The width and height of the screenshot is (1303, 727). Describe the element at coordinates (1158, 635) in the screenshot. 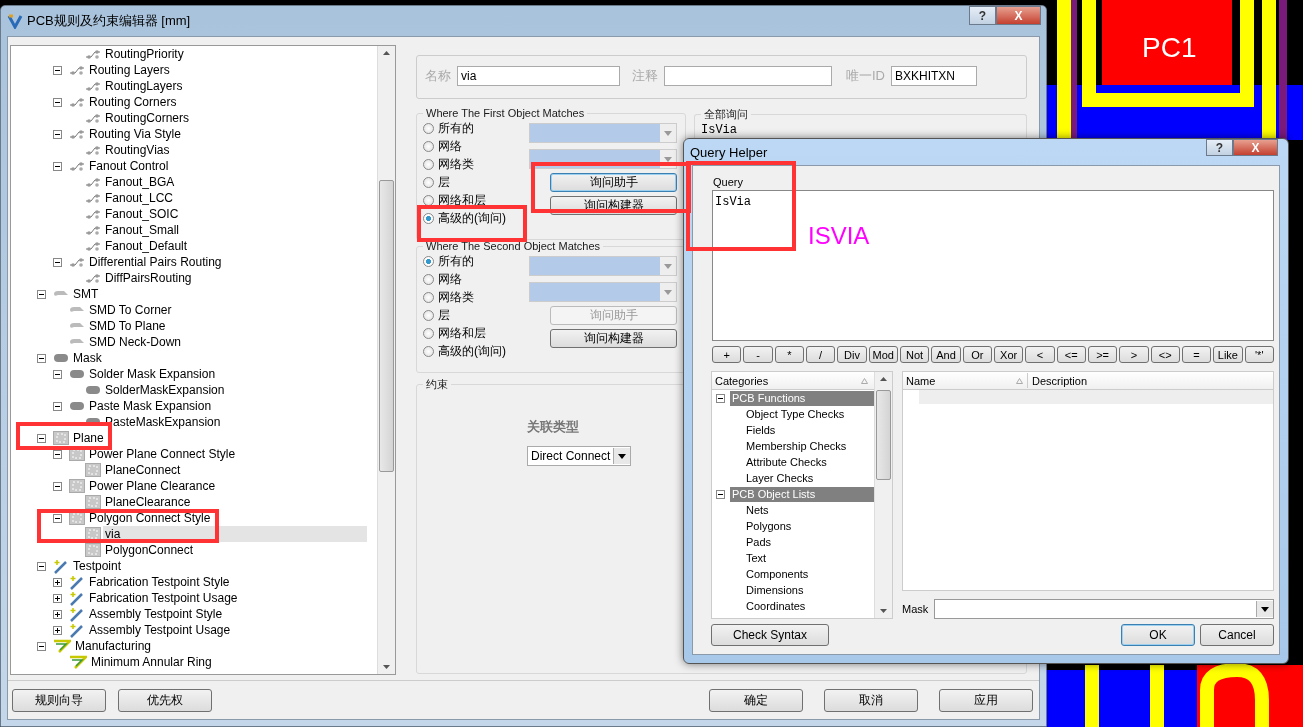

I see `dialog-button: OK` at that location.